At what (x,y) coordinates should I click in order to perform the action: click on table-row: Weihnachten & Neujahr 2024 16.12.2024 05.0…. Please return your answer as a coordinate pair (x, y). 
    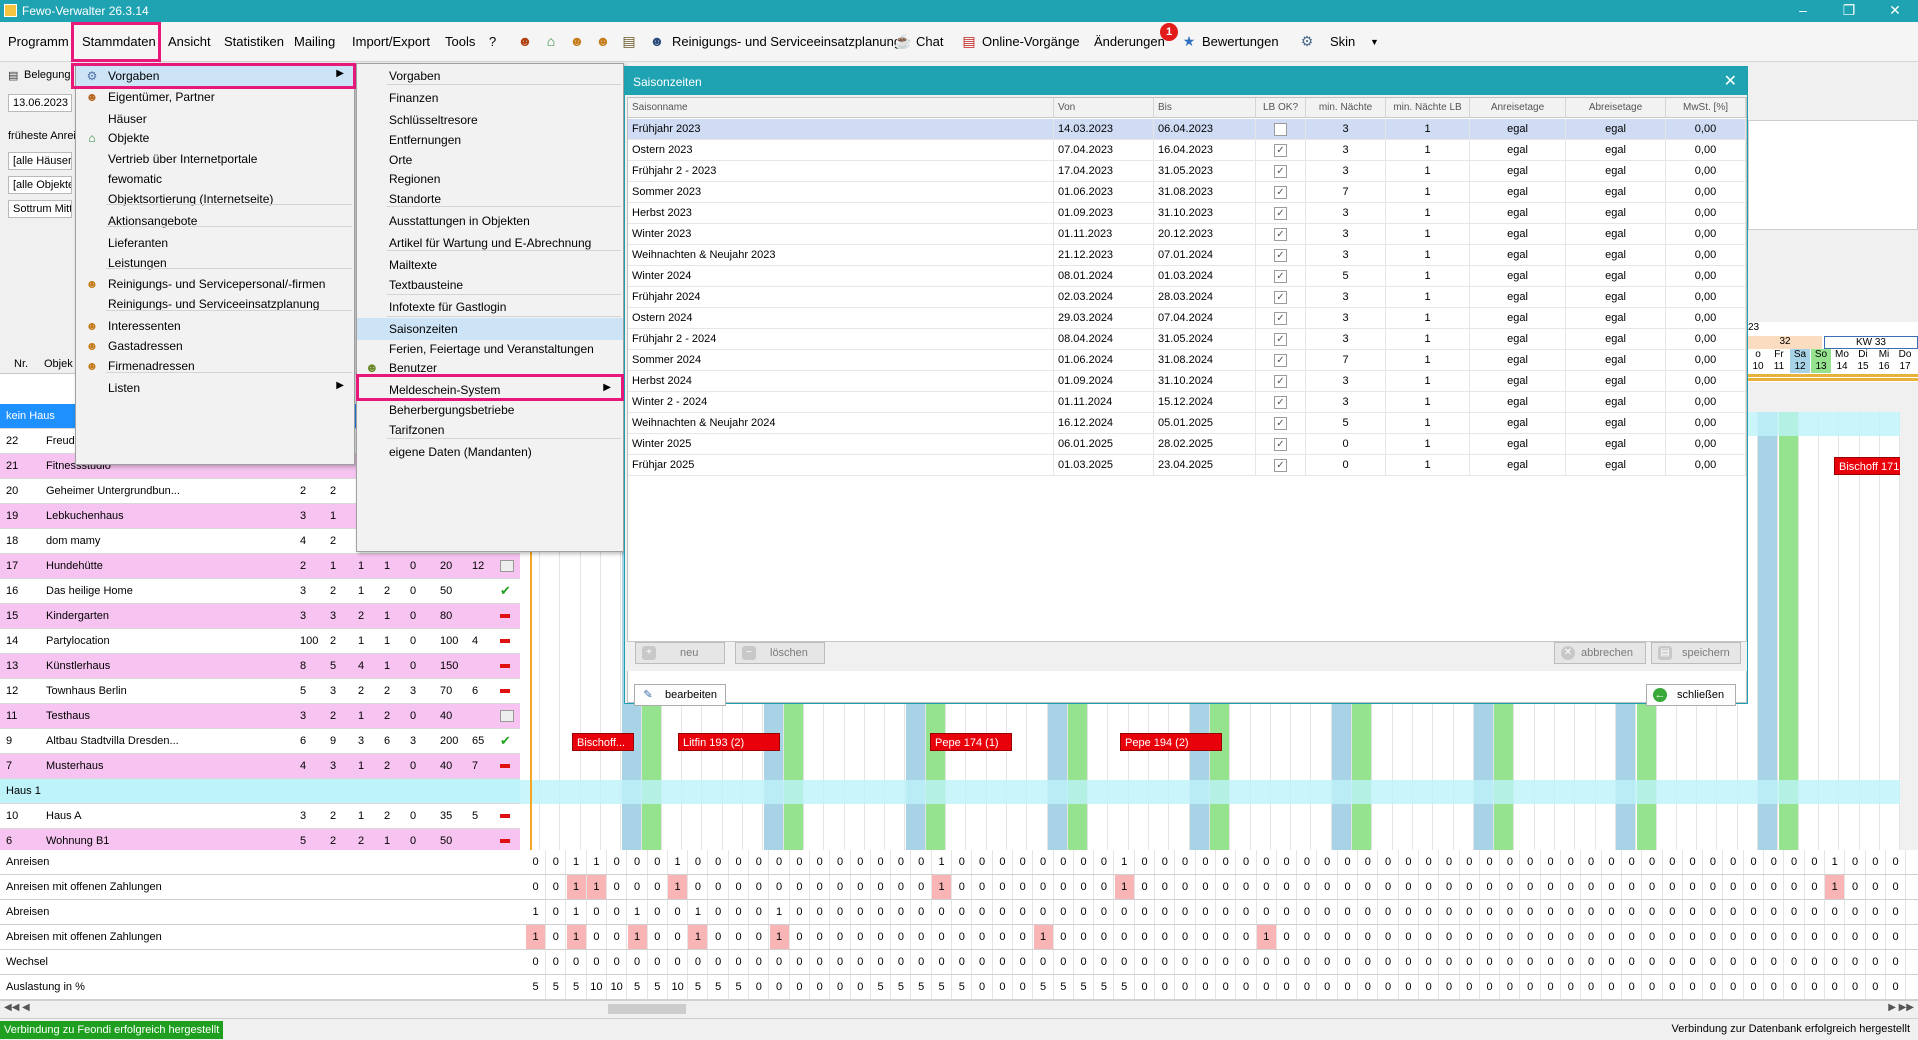
    Looking at the image, I should click on (1187, 423).